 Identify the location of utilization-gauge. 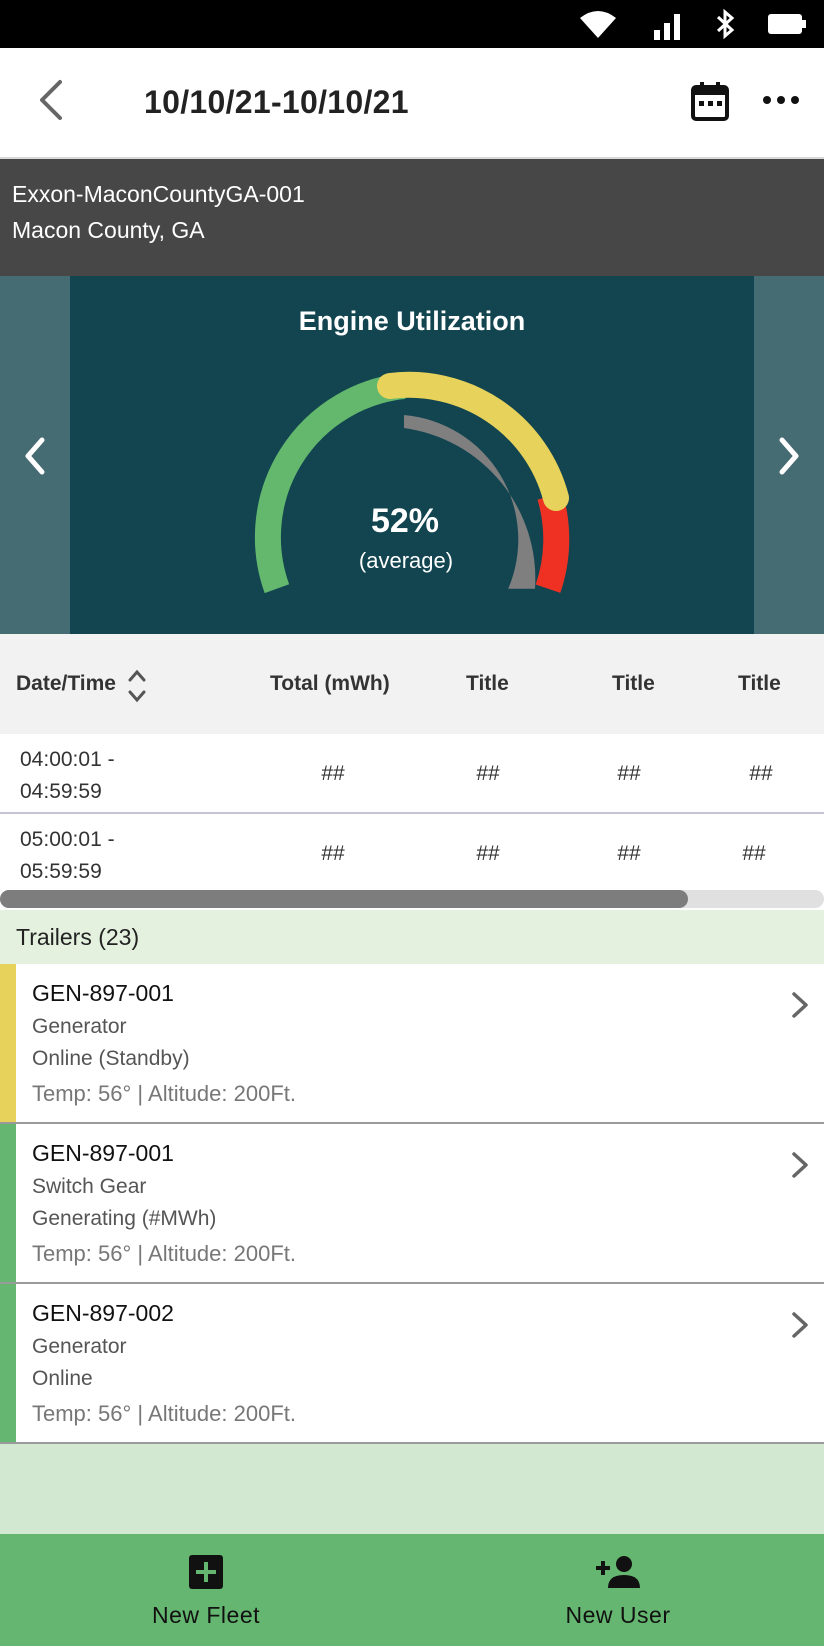
(412, 482).